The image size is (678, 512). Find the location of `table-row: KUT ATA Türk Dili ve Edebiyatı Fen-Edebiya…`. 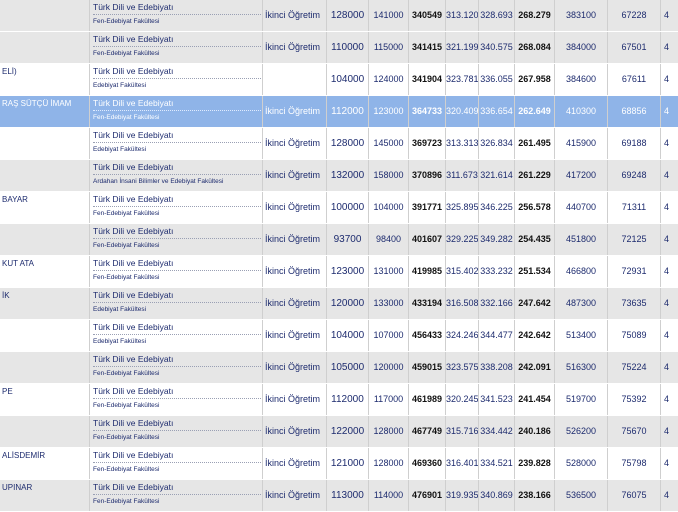

table-row: KUT ATA Türk Dili ve Edebiyatı Fen-Edebiya… is located at coordinates (339, 272).